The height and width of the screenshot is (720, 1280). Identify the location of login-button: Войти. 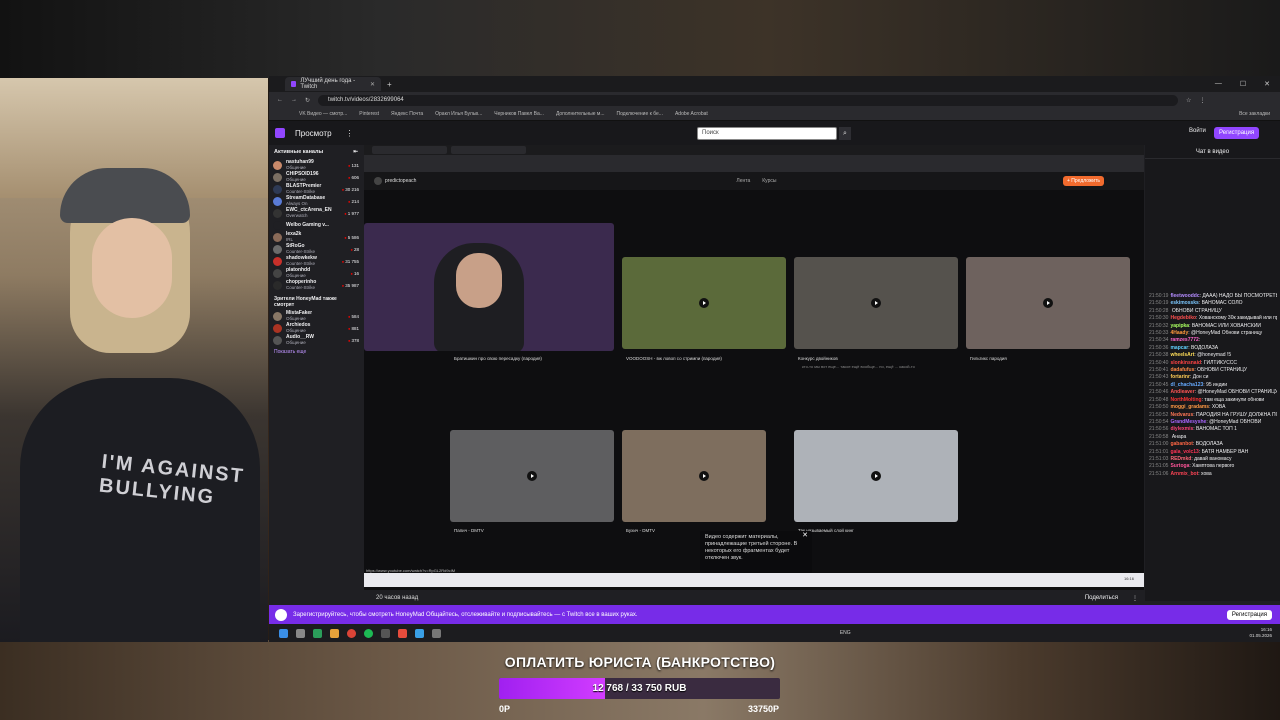
(1197, 131).